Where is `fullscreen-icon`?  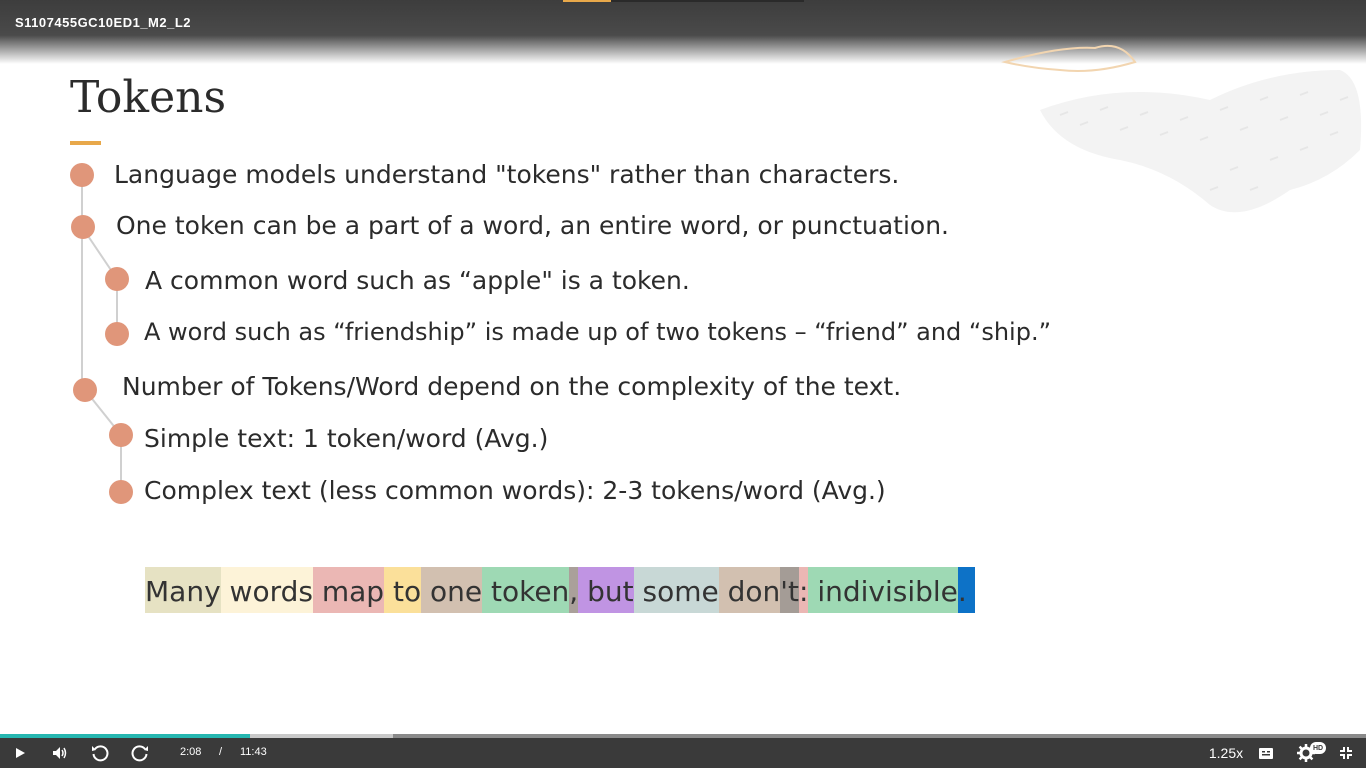 fullscreen-icon is located at coordinates (1346, 753).